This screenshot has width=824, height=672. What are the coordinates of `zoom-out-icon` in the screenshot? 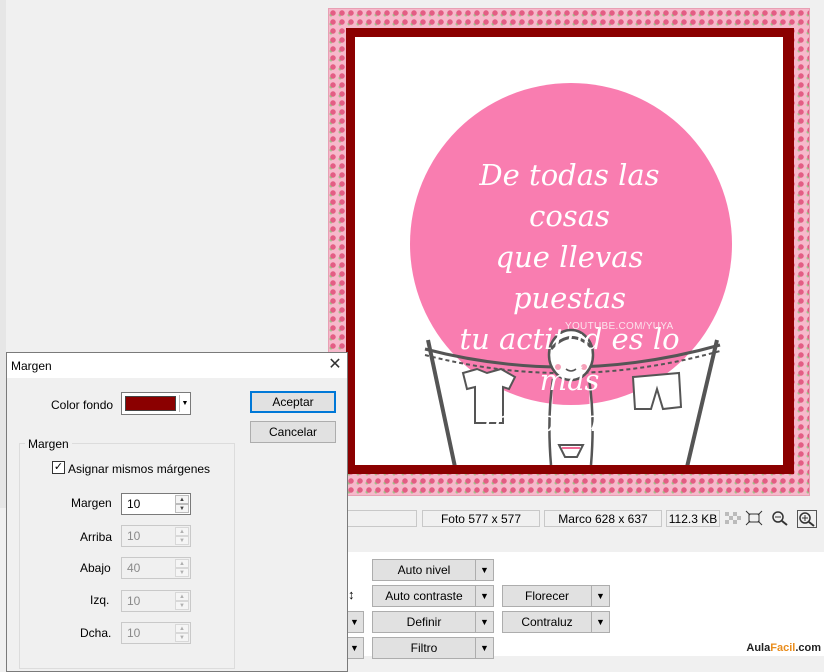 It's located at (781, 519).